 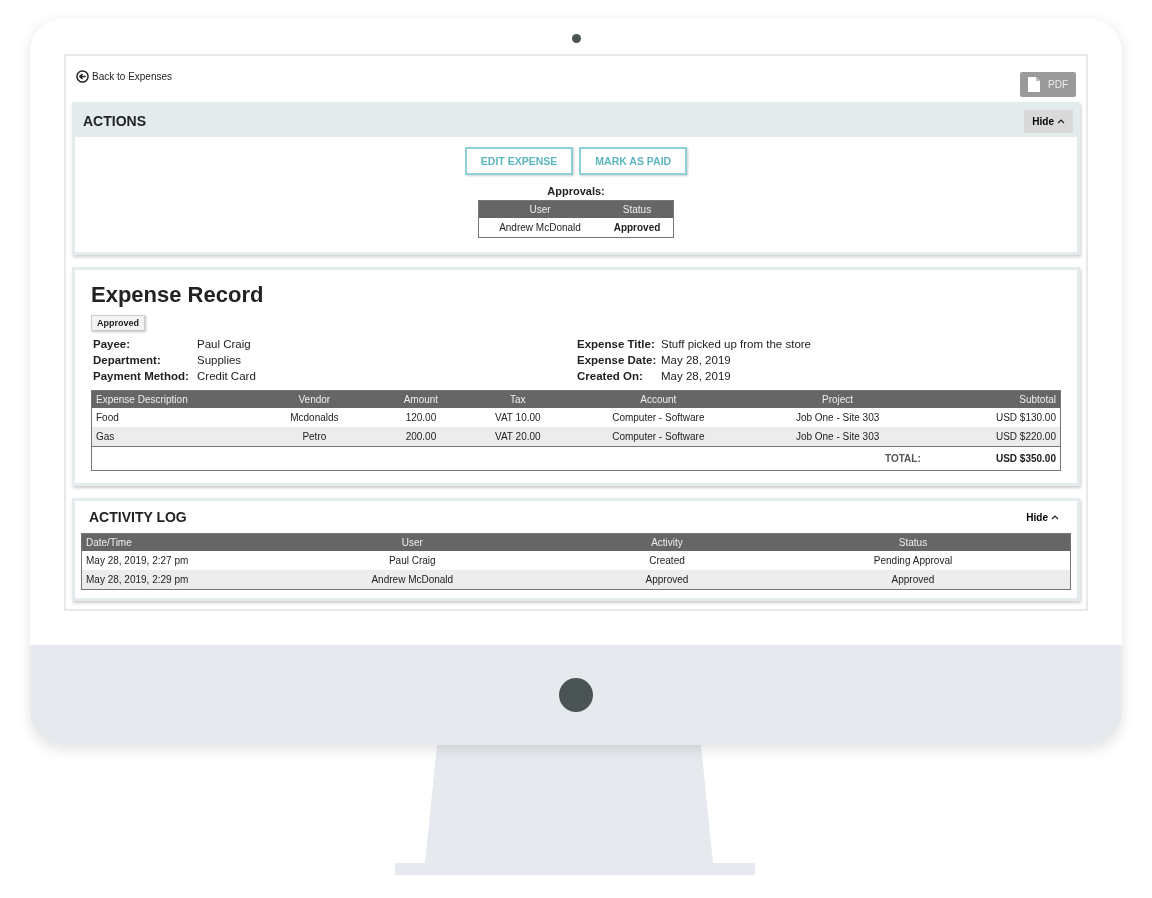 I want to click on field-value: Credit Card, so click(x=226, y=376).